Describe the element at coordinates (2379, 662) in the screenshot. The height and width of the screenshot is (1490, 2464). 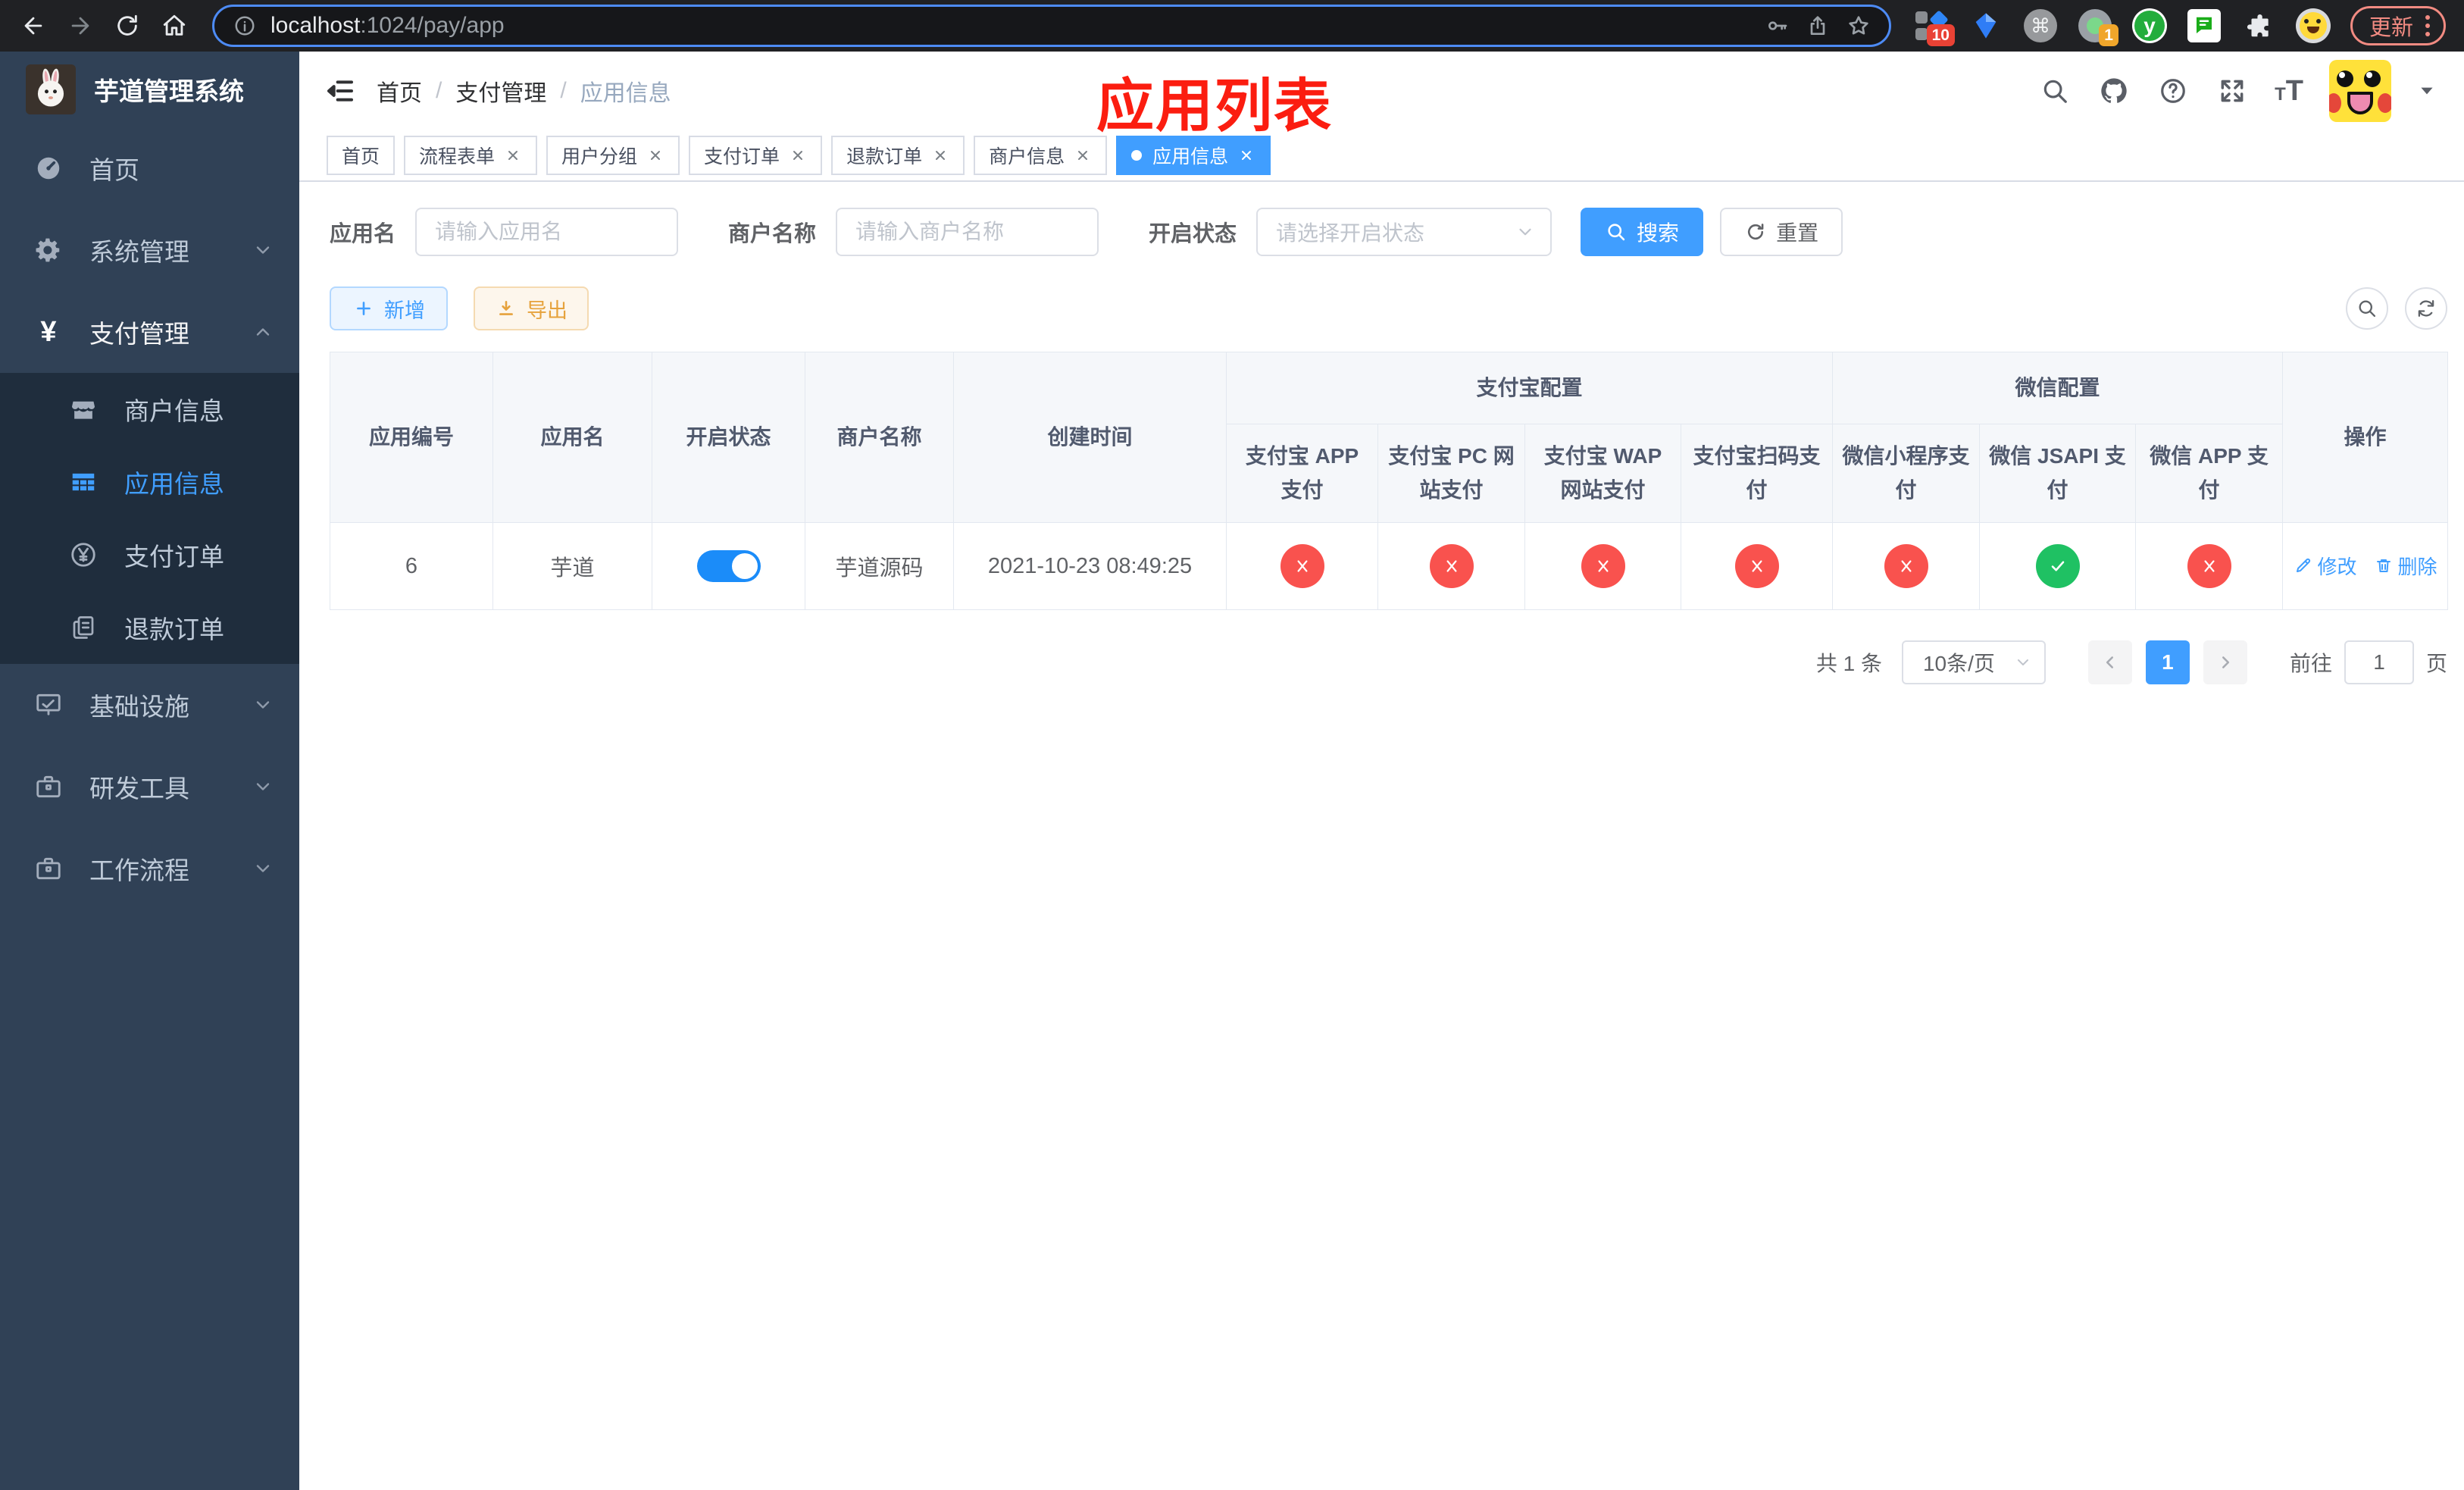
I see `goto-page-input` at that location.